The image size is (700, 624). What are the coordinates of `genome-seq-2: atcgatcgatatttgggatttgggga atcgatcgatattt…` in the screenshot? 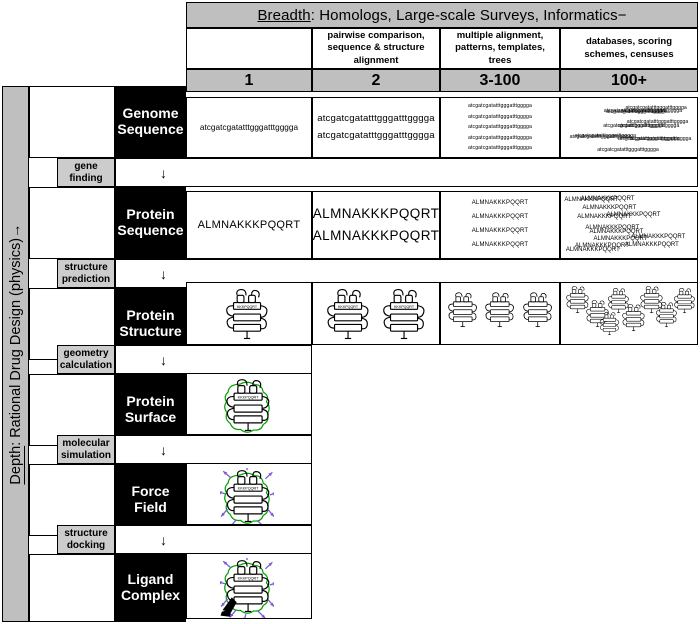 It's located at (376, 127).